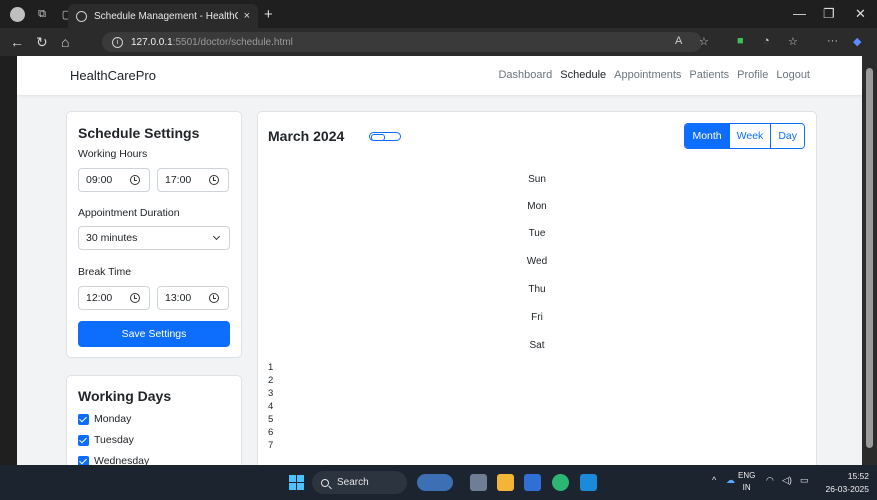 Image resolution: width=877 pixels, height=500 pixels. What do you see at coordinates (113, 75) in the screenshot?
I see `brand-logo: HealthCarePro` at bounding box center [113, 75].